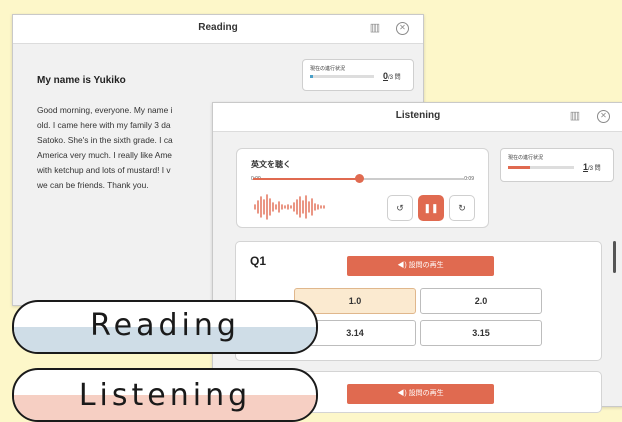 Image resolution: width=622 pixels, height=422 pixels. Describe the element at coordinates (81, 80) in the screenshot. I see `passage-title: My name is Yukiko` at that location.